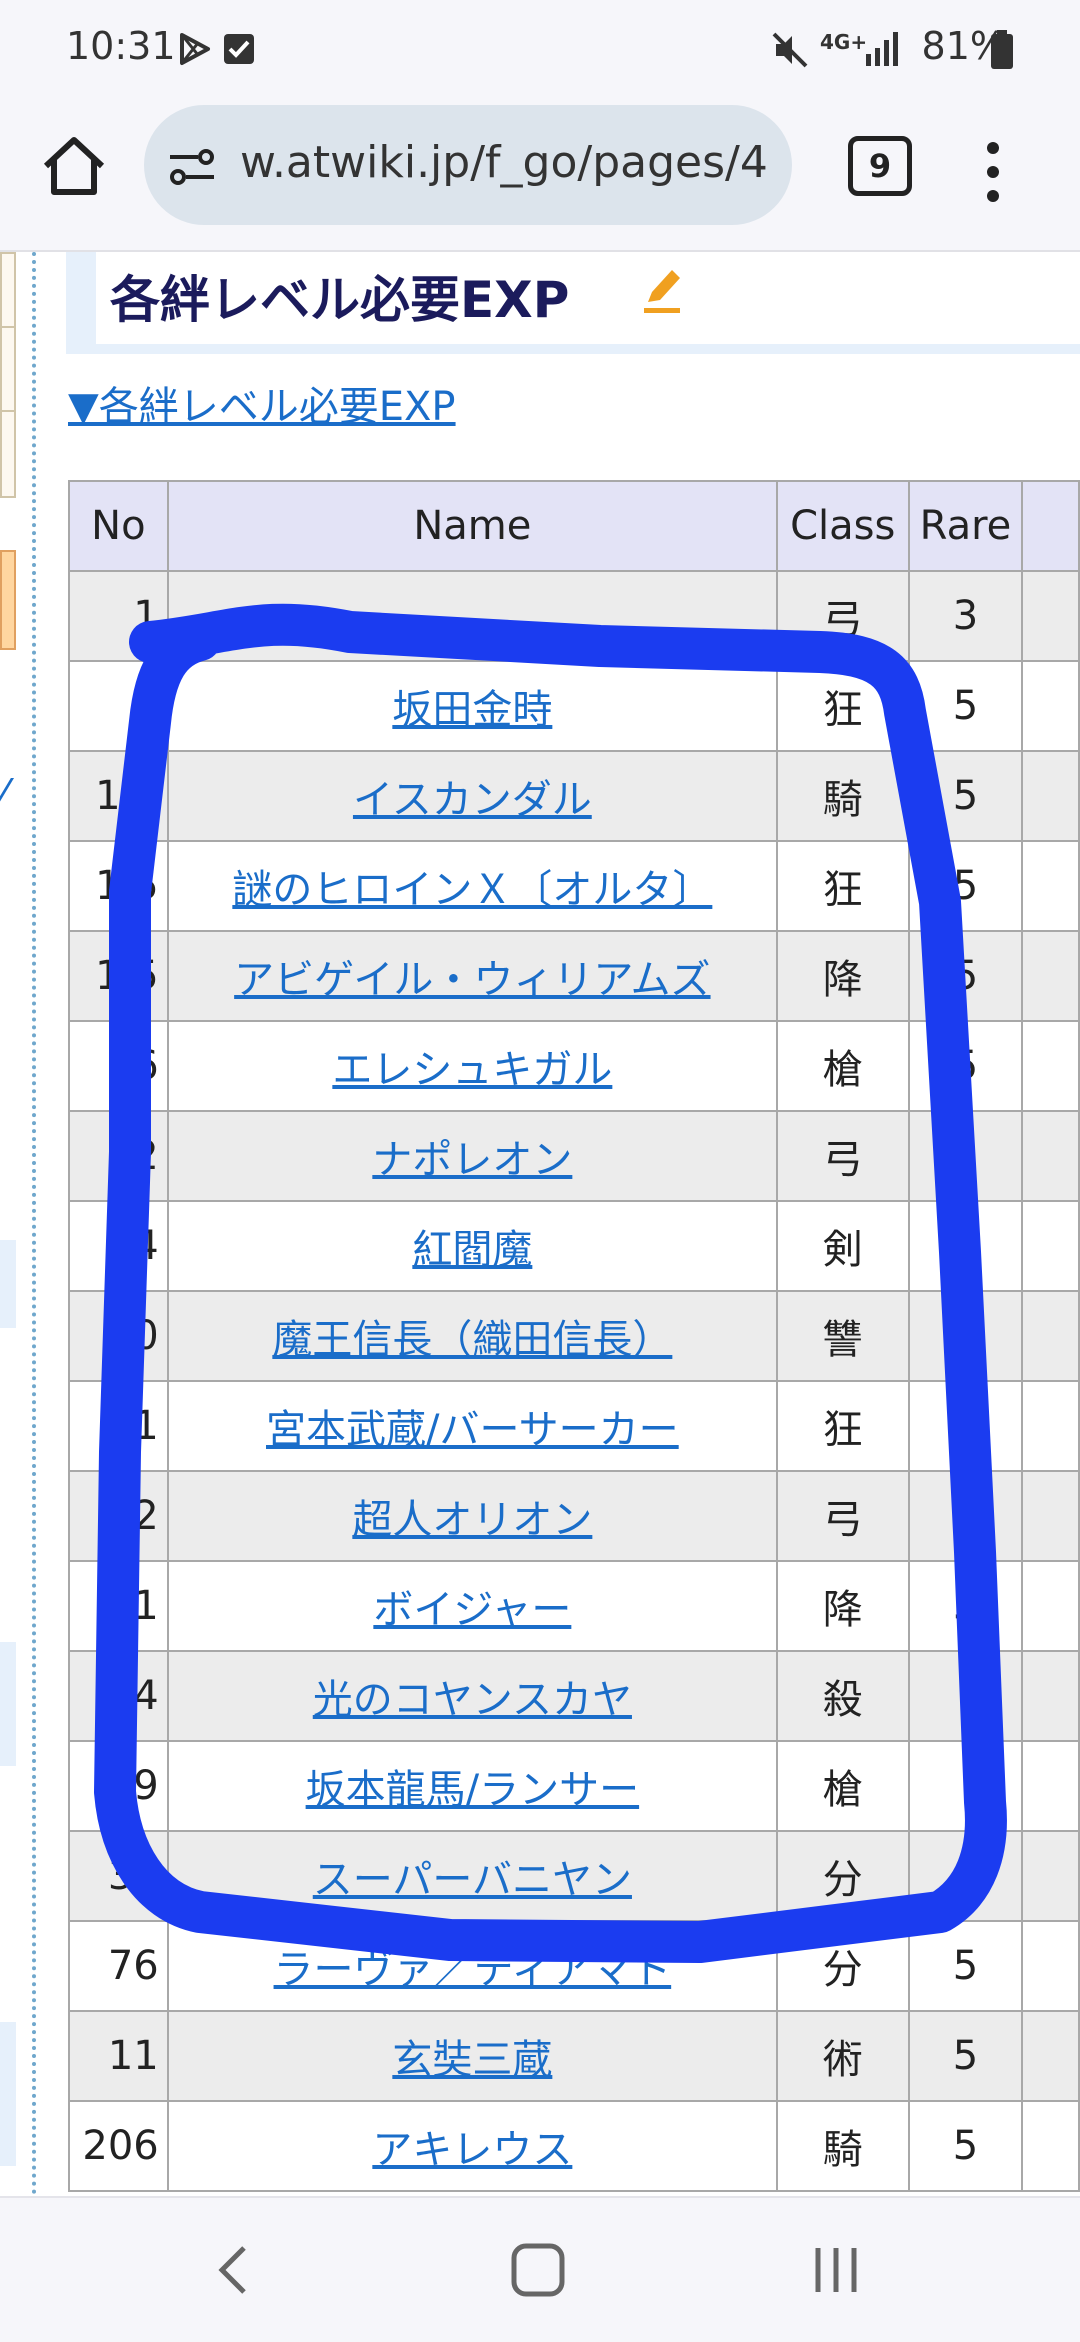 Image resolution: width=1080 pixels, height=2342 pixels. Describe the element at coordinates (236, 2270) in the screenshot. I see `back-icon` at that location.